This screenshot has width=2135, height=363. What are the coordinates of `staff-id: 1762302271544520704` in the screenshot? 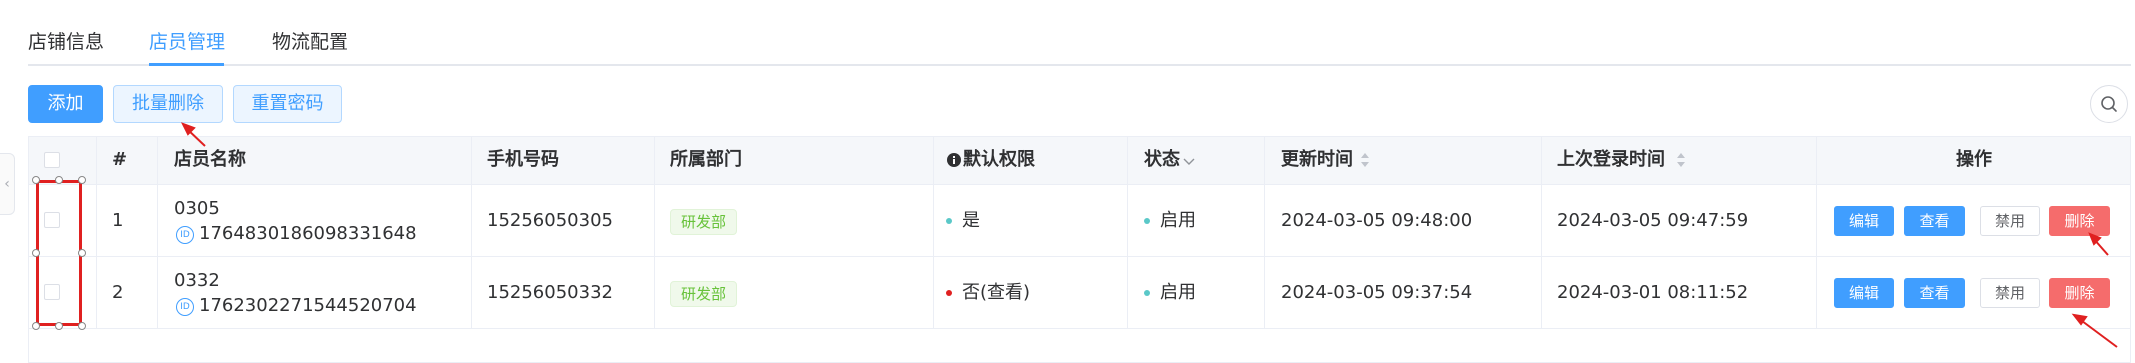 It's located at (308, 305).